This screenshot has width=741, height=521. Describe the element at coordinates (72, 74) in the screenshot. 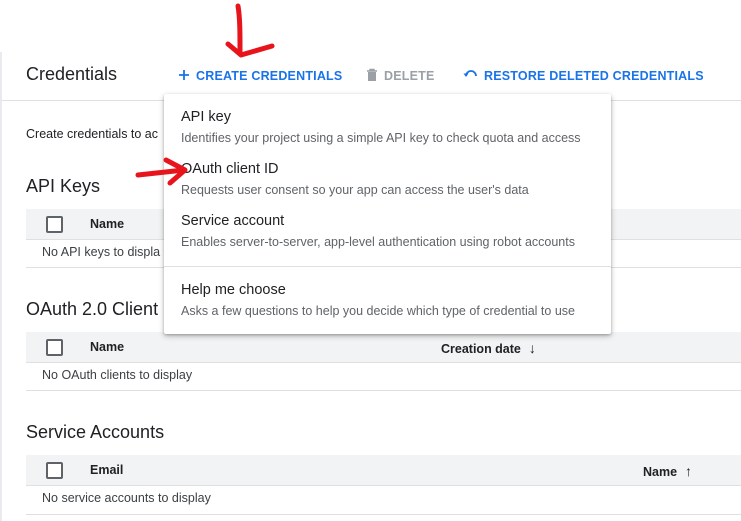

I see `page-title: Credentials` at that location.